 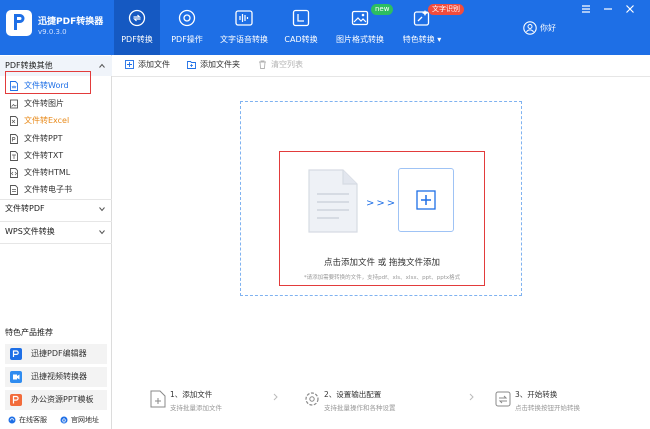 I want to click on menu-icon, so click(x=586, y=9).